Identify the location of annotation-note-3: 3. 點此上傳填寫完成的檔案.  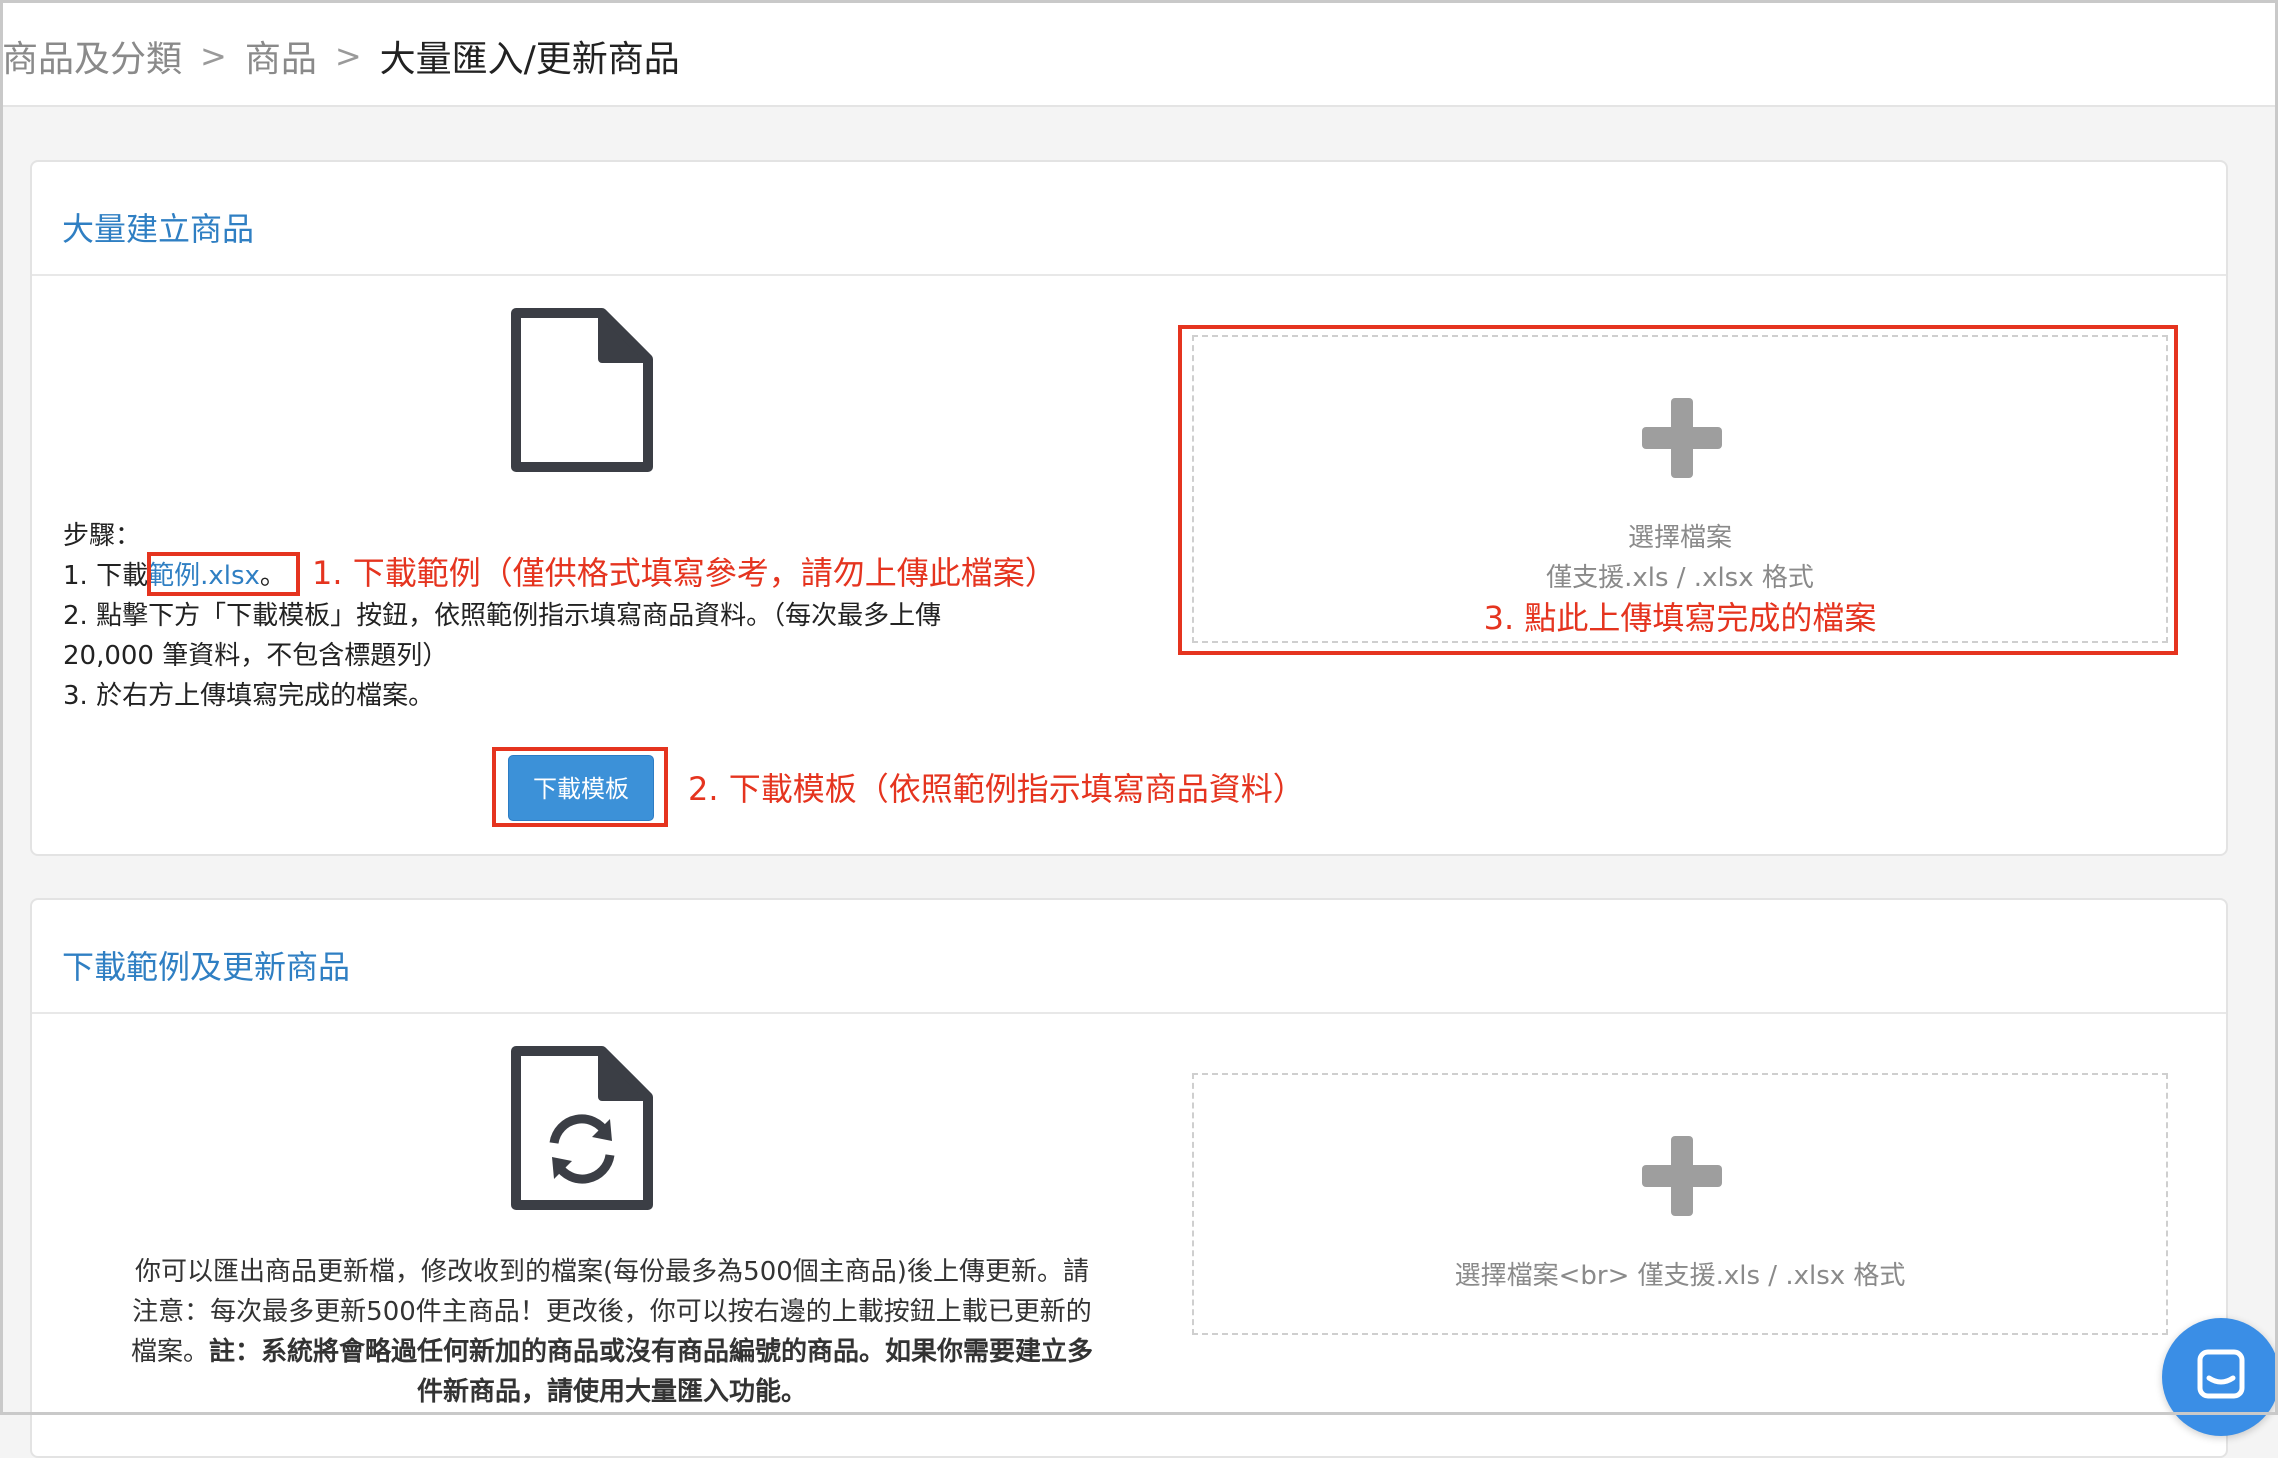
(1680, 618).